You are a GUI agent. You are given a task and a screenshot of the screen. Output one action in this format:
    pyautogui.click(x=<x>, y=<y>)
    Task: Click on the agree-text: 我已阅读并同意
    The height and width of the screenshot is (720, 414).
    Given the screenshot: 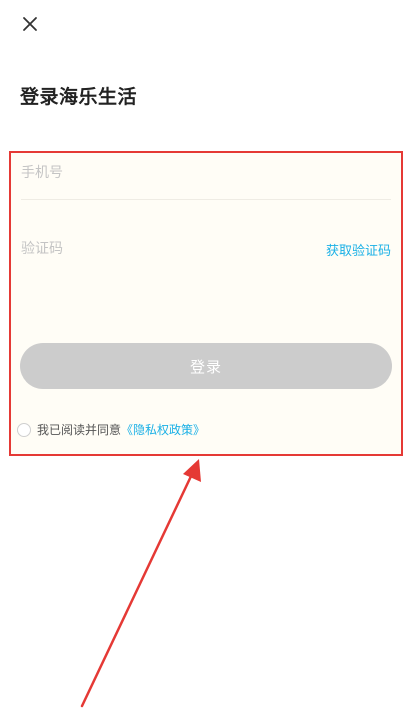 What is the action you would take?
    pyautogui.click(x=79, y=430)
    